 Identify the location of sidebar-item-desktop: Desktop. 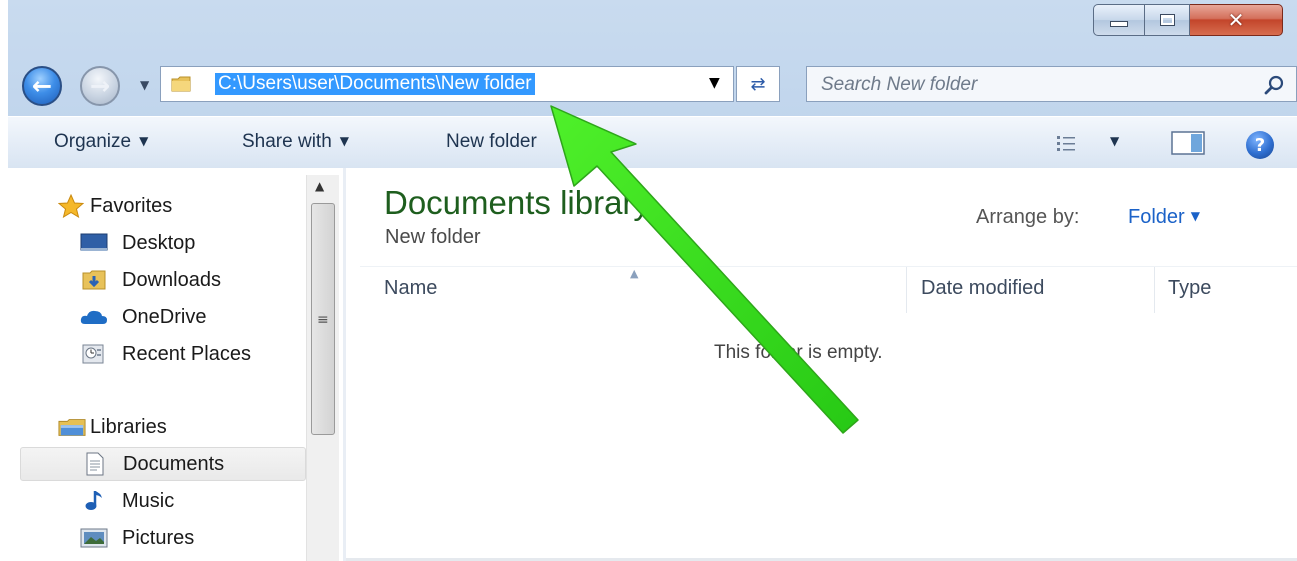
(137, 243).